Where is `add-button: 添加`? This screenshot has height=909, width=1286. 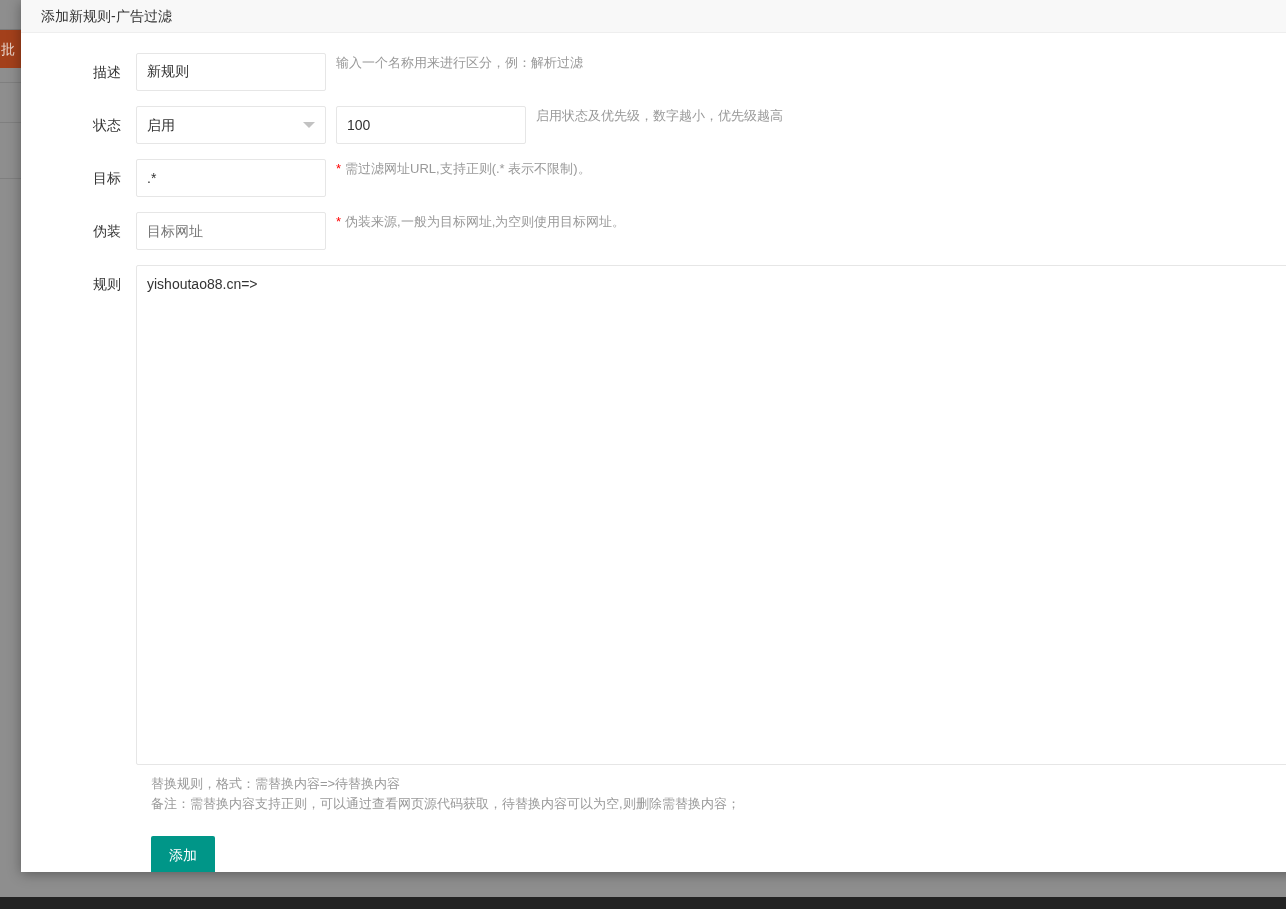 add-button: 添加 is located at coordinates (183, 854).